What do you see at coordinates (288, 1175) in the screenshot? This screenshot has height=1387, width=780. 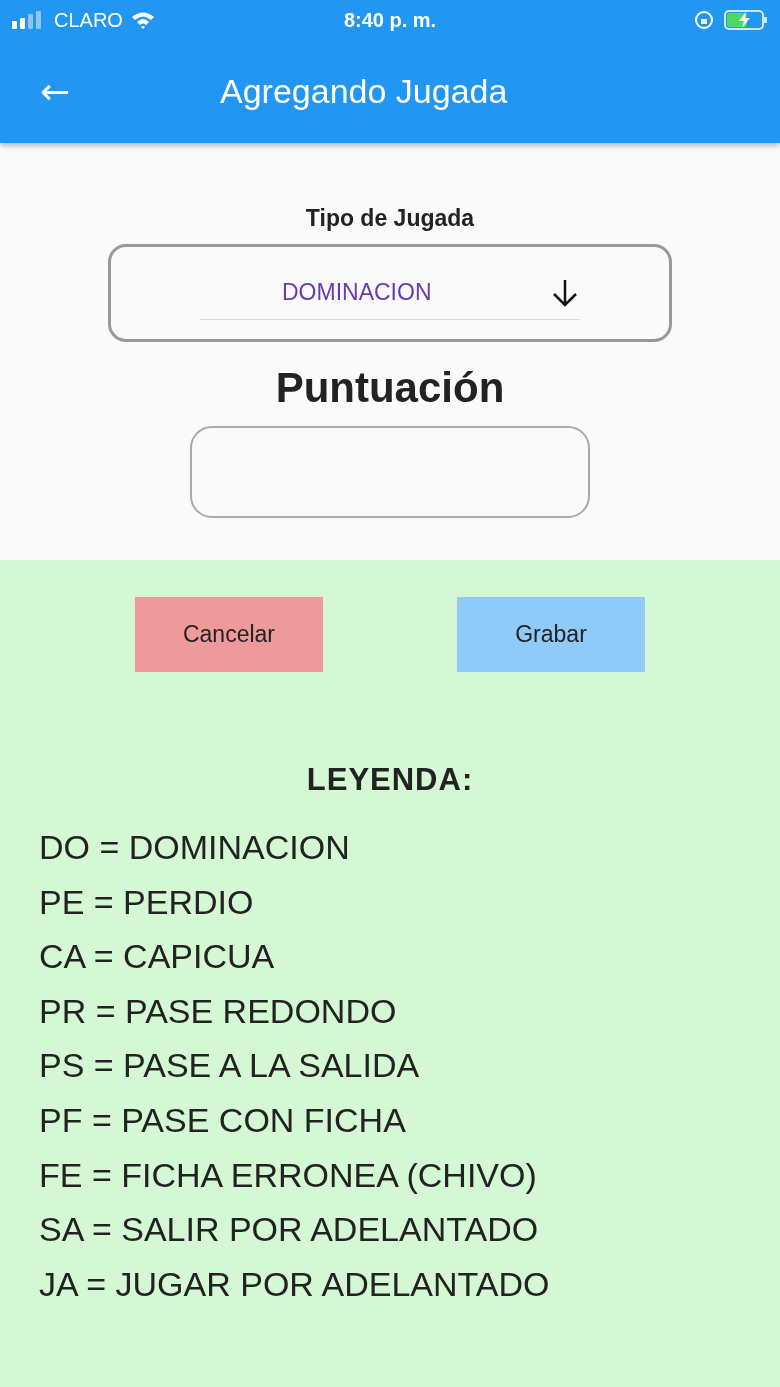 I see `legend-item: FE = FICHA ERRONEA (CHIVO)` at bounding box center [288, 1175].